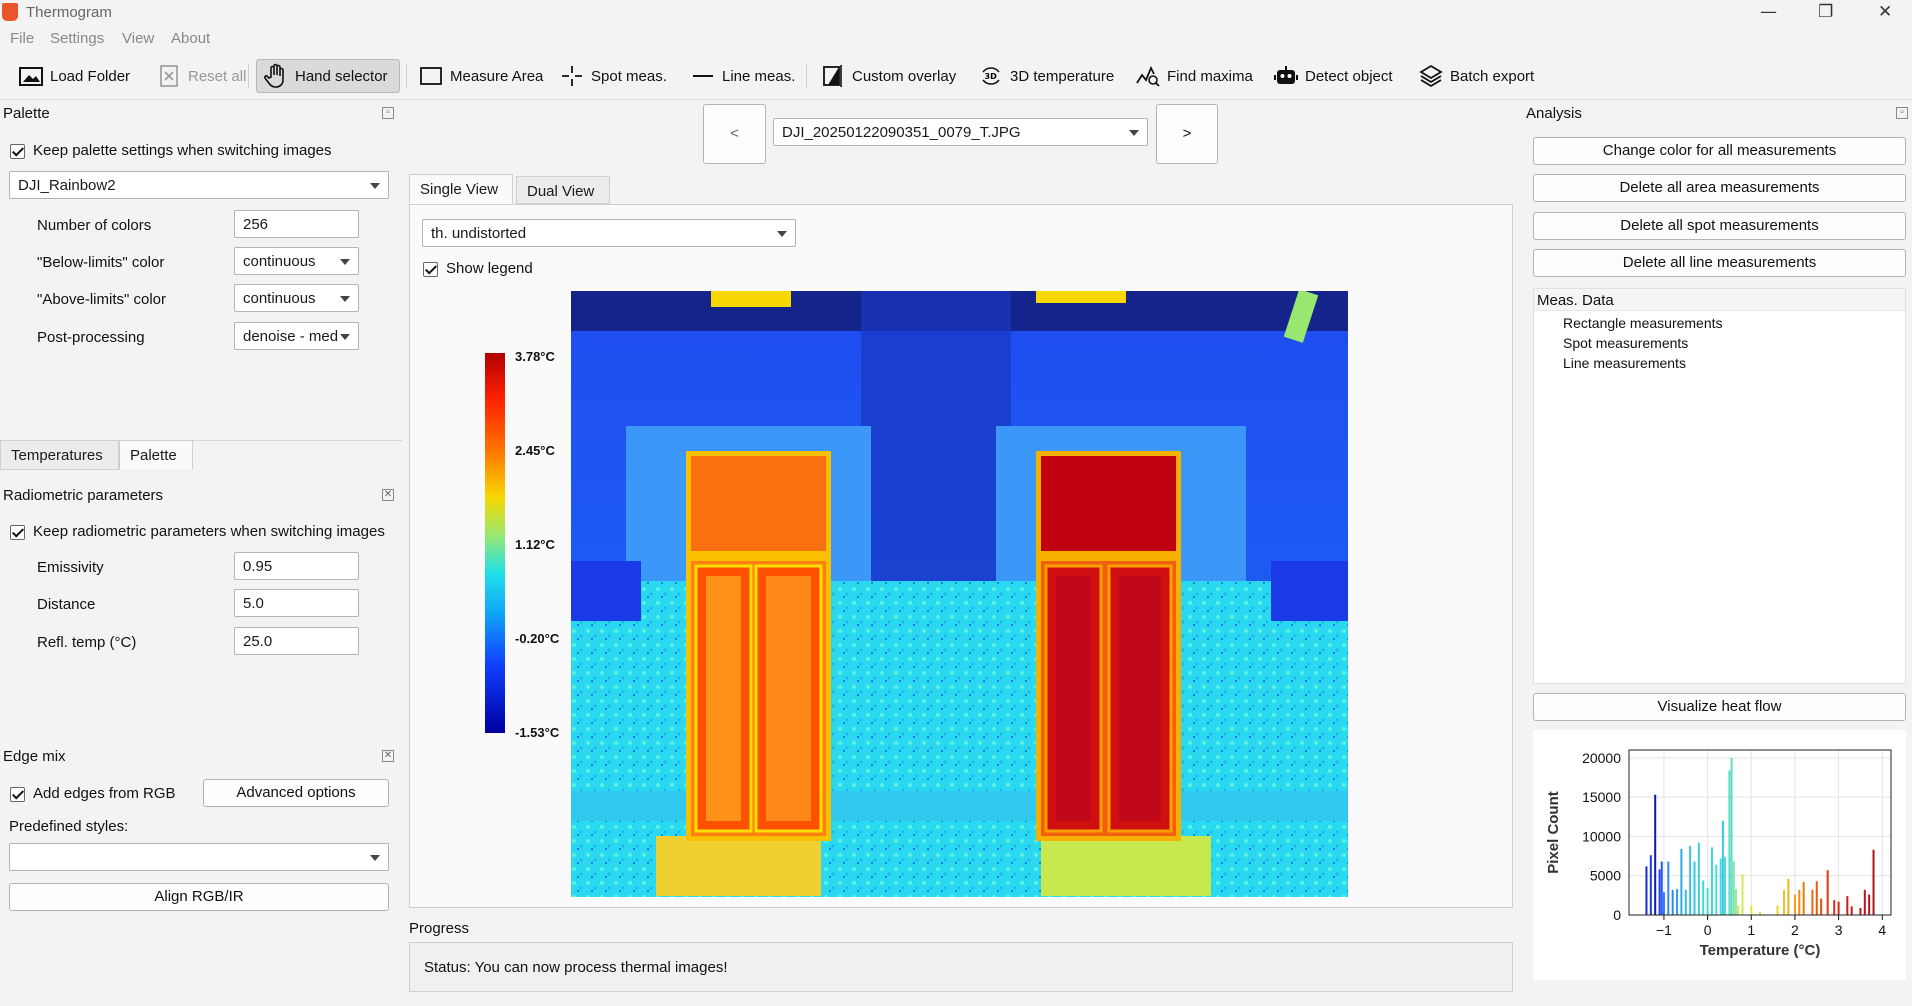 The image size is (1912, 1006). What do you see at coordinates (17, 794) in the screenshot?
I see `add-edges-checkbox` at bounding box center [17, 794].